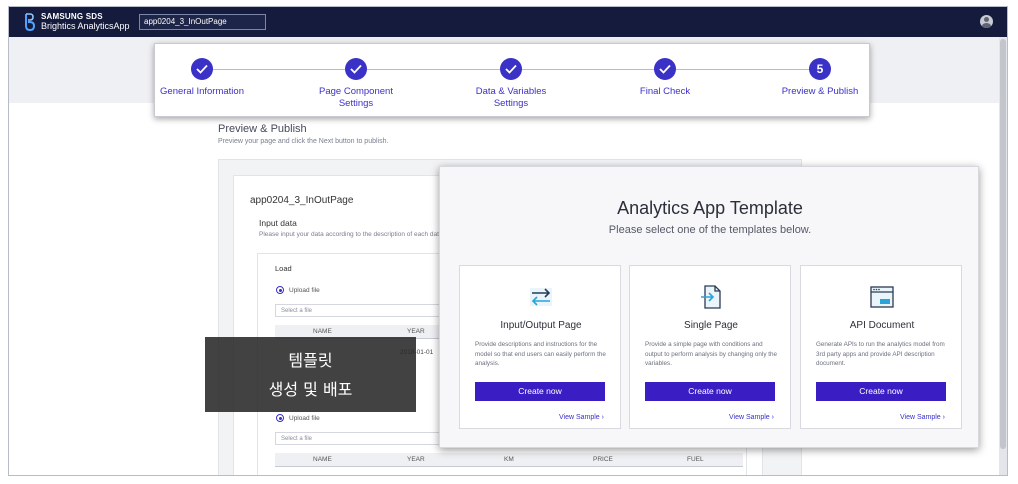 The width and height of the screenshot is (1018, 484). Describe the element at coordinates (356, 103) in the screenshot. I see `step-2-label-text-2: Settings` at that location.